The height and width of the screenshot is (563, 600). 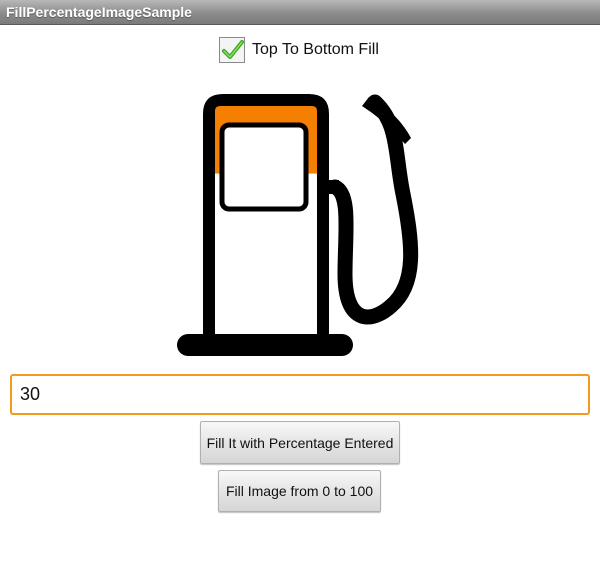 What do you see at coordinates (315, 49) in the screenshot?
I see `top-to-bottom-label: Top To Bottom Fill` at bounding box center [315, 49].